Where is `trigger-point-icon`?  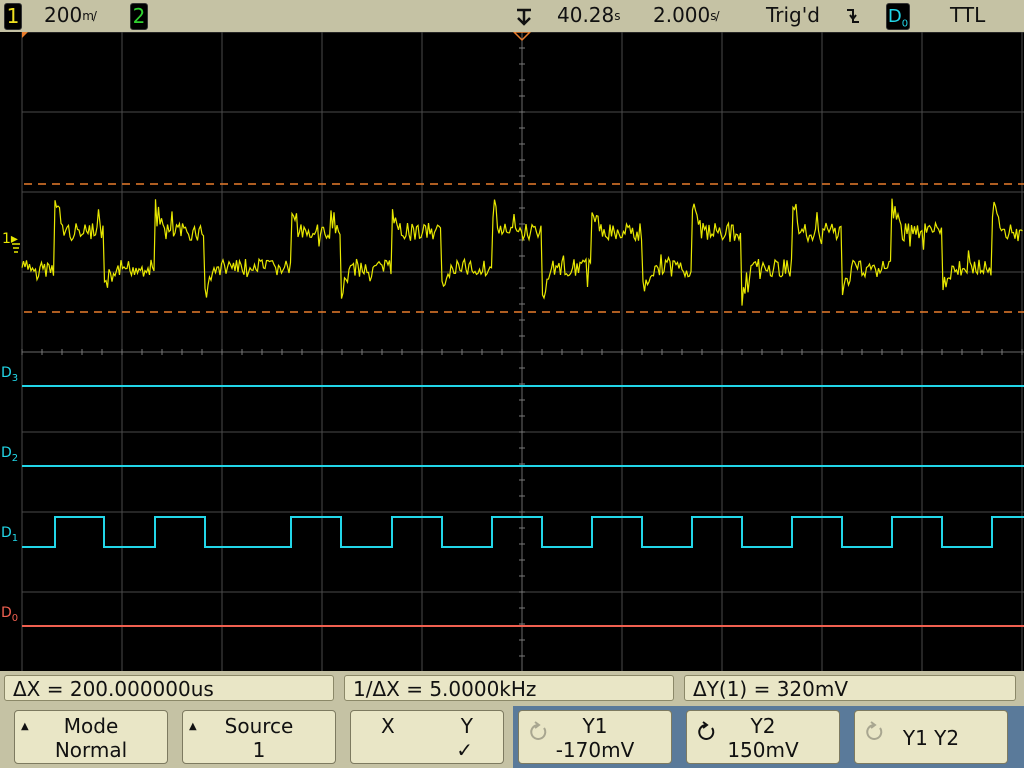 trigger-point-icon is located at coordinates (525, 18).